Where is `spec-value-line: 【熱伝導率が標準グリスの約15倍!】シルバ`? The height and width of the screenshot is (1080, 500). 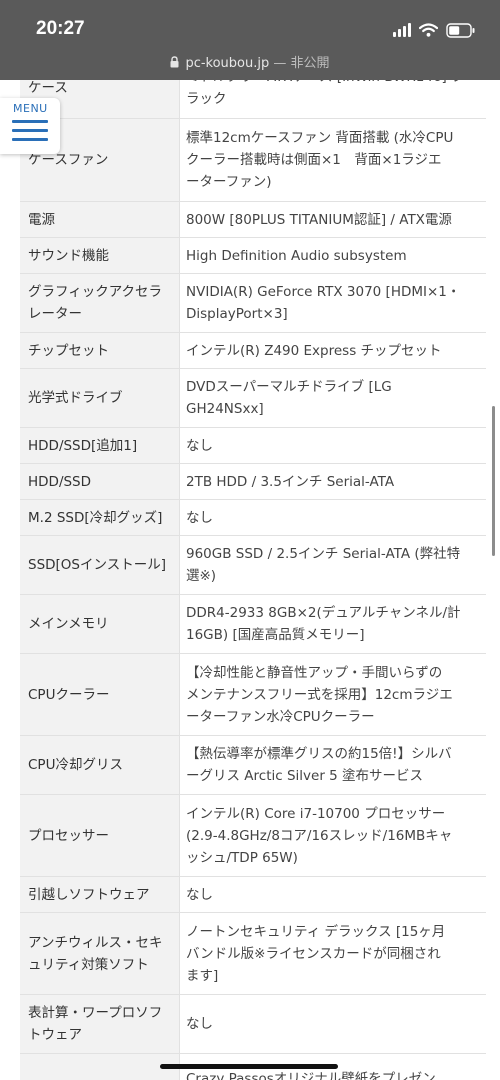
spec-value-line: 【熱伝導率が標準グリスの約15倍!】シルバ is located at coordinates (319, 754).